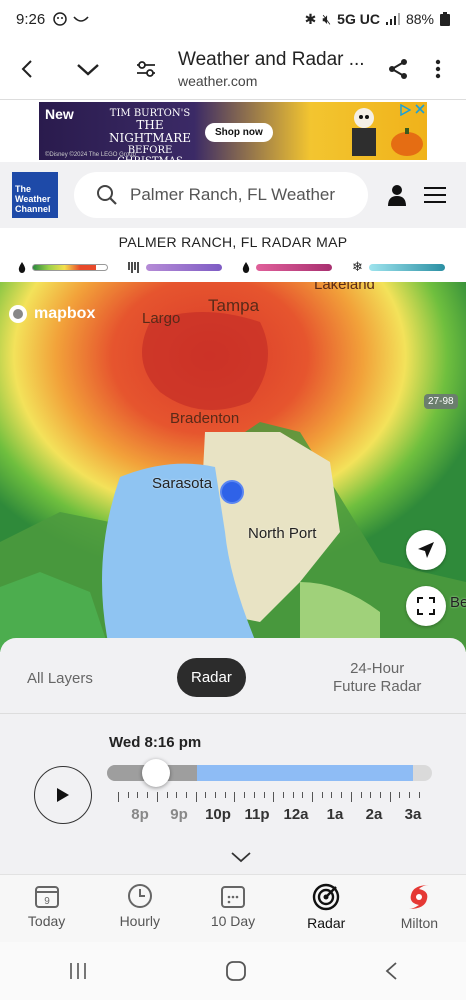 This screenshot has width=466, height=1000. What do you see at coordinates (236, 971) in the screenshot?
I see `home-icon` at bounding box center [236, 971].